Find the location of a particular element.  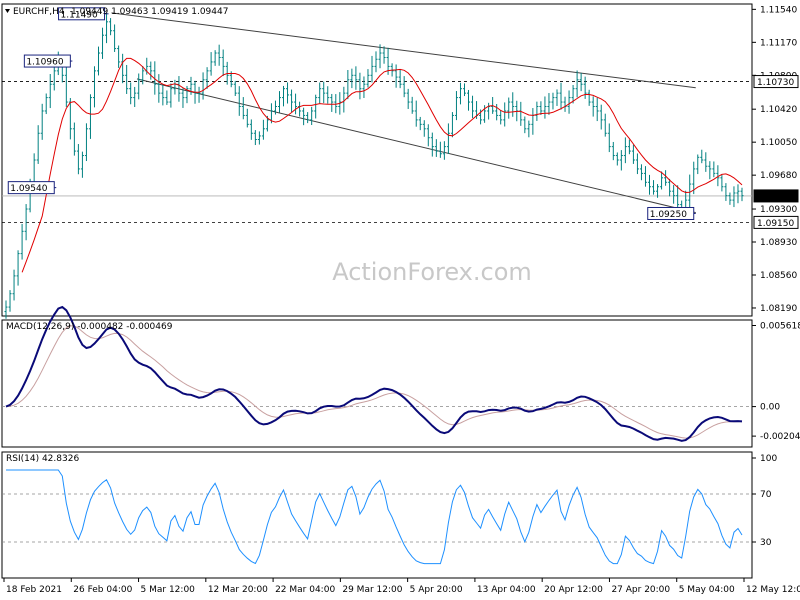

ohlc-readout: 1.09449 1.09463 1.09419 1.09447 is located at coordinates (149, 12).